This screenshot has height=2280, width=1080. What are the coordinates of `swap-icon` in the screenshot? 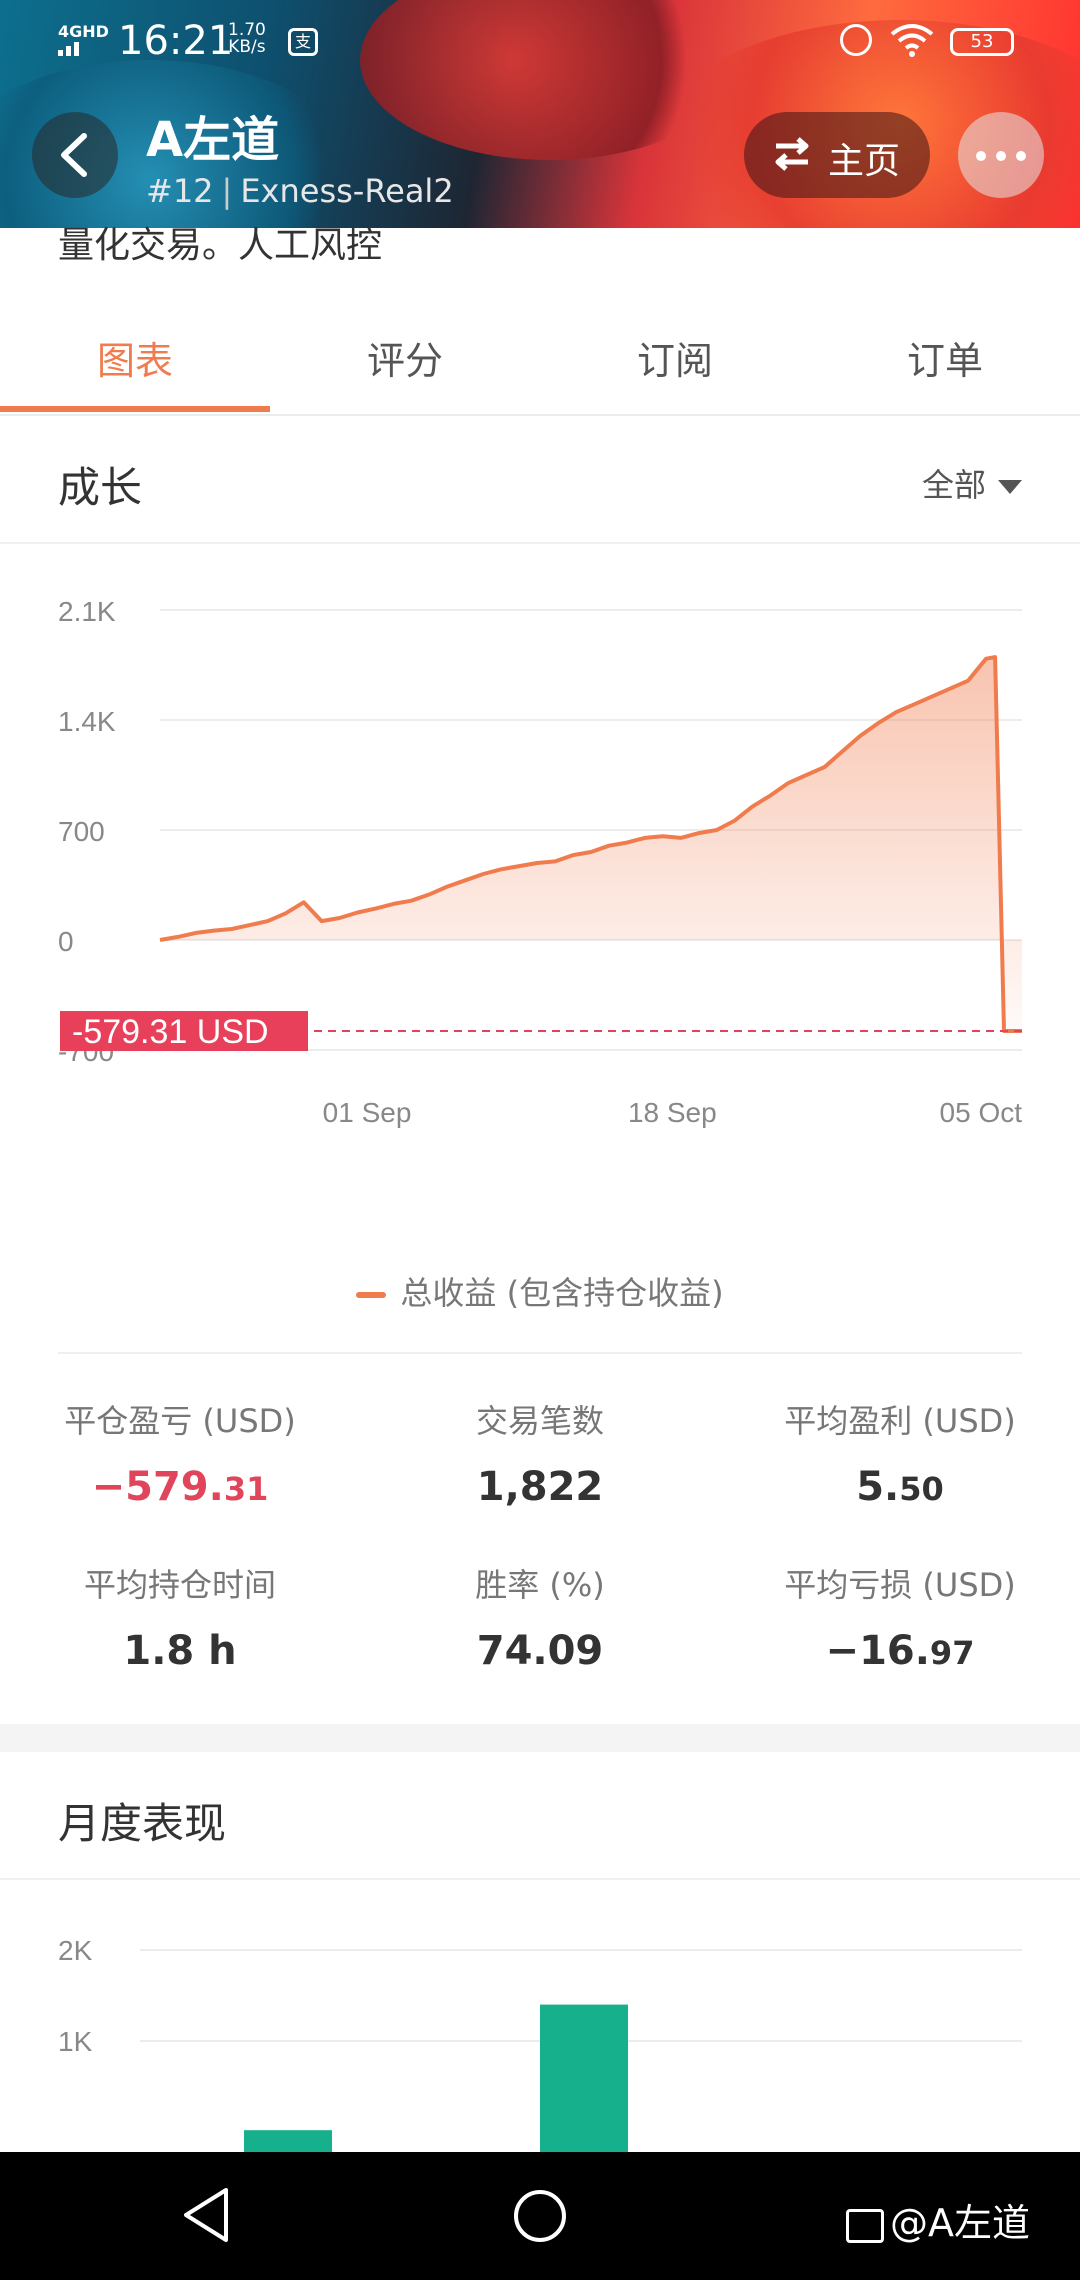 It's located at (792, 154).